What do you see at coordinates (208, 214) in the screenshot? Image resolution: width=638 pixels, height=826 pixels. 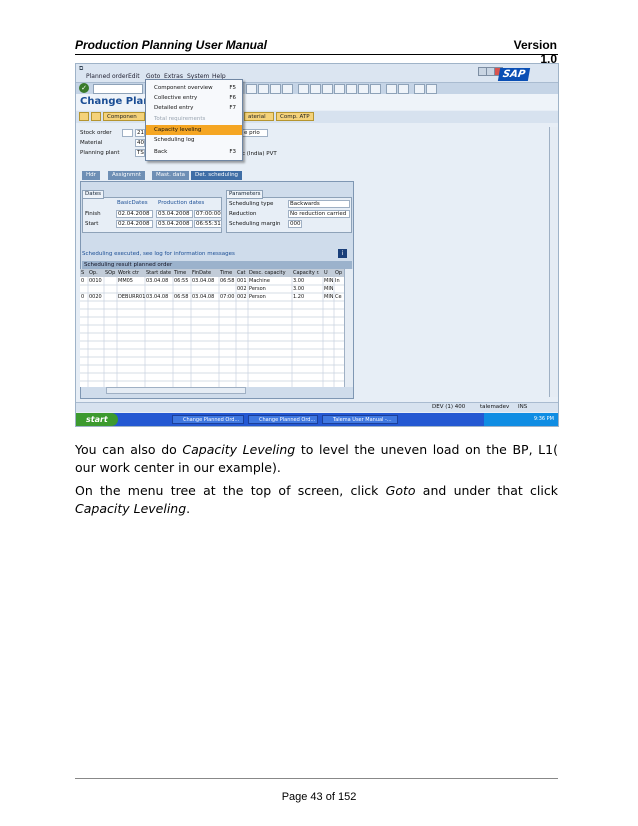 I see `finish-production-time: 07:00:00` at bounding box center [208, 214].